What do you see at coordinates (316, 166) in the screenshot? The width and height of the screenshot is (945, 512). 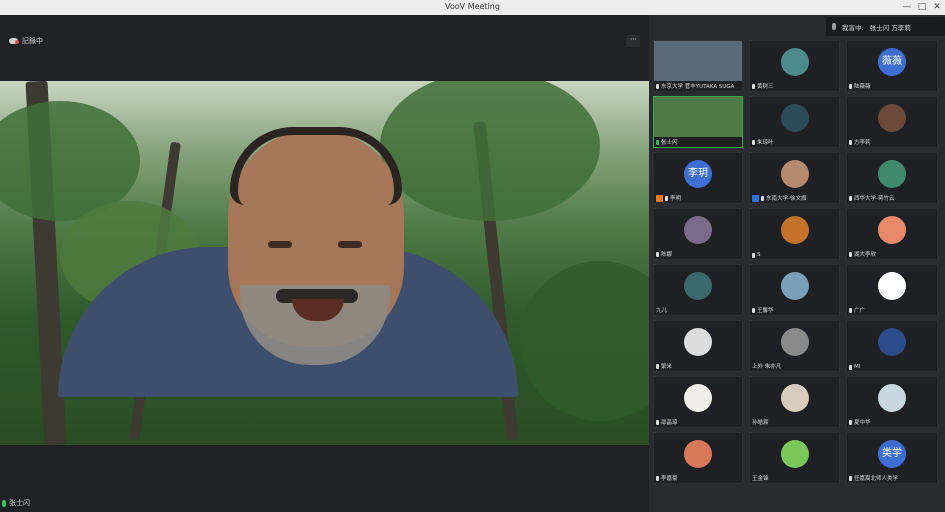 I see `speaker-hair` at bounding box center [316, 166].